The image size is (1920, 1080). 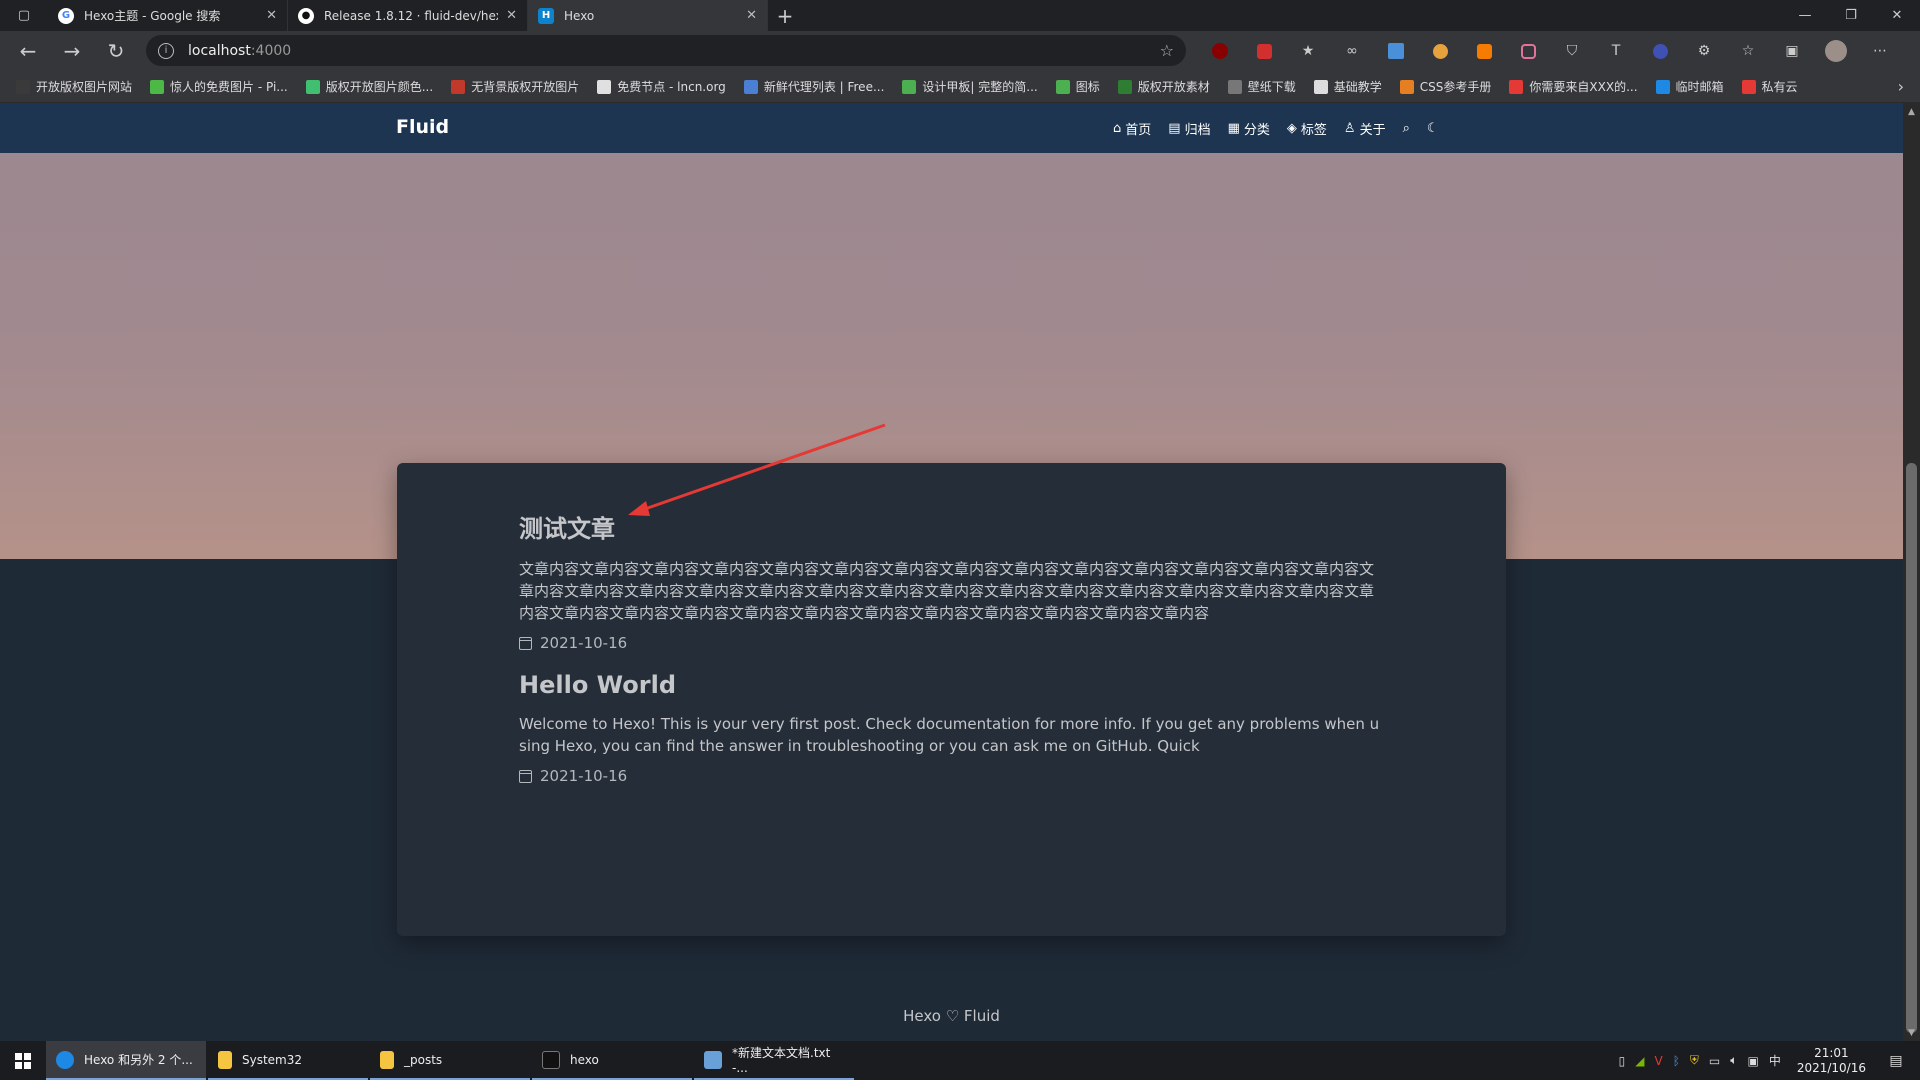 What do you see at coordinates (74, 86) in the screenshot?
I see `bookmark-item: 开放版权图片网站` at bounding box center [74, 86].